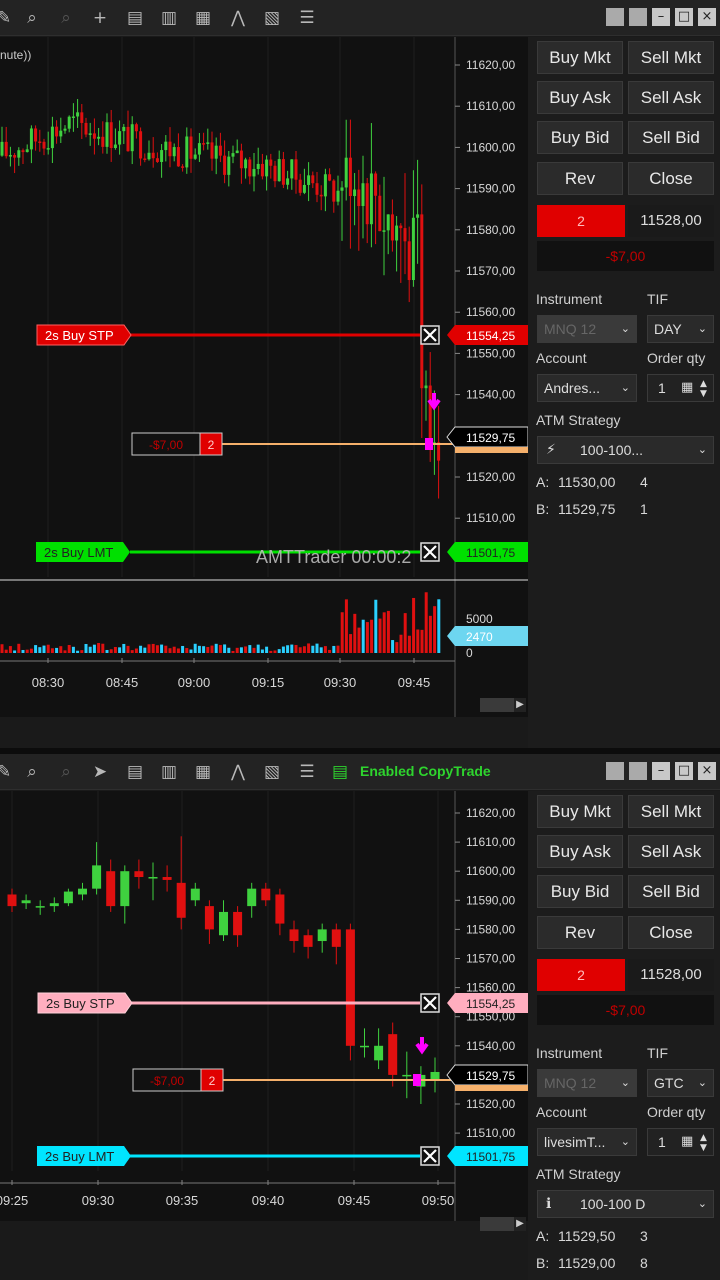 The image size is (720, 1280). Describe the element at coordinates (587, 1142) in the screenshot. I see `account-select: livesimT... ⌄` at that location.